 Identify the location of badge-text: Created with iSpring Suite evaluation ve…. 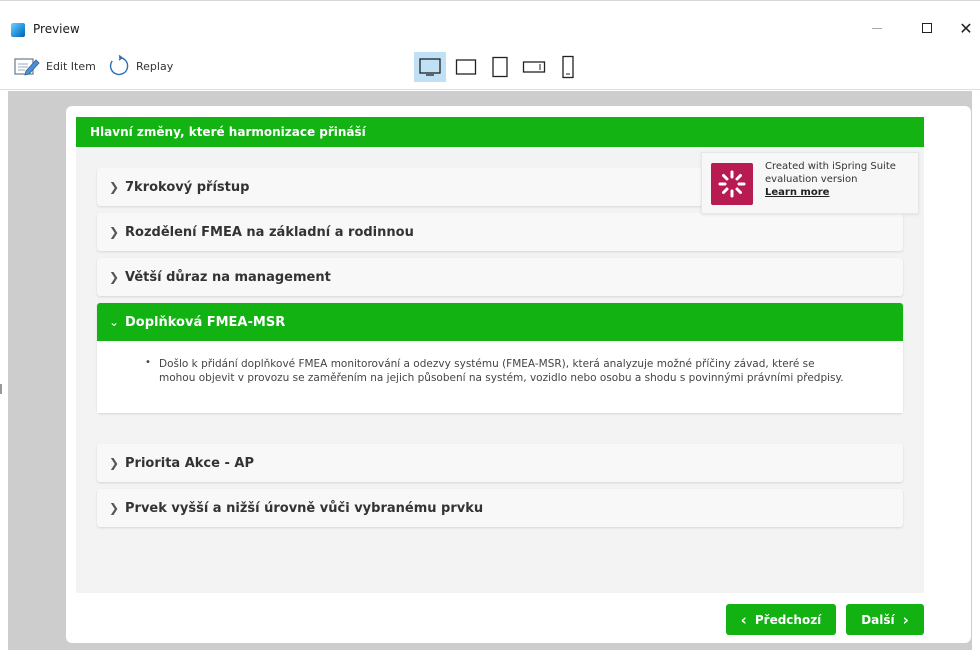
(830, 179).